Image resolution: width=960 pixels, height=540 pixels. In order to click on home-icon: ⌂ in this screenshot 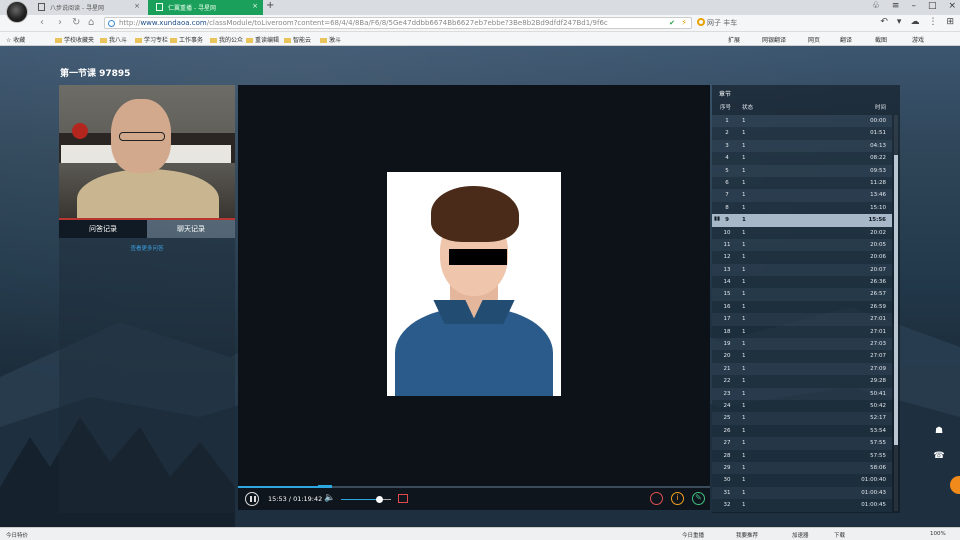, I will do `click(91, 22)`.